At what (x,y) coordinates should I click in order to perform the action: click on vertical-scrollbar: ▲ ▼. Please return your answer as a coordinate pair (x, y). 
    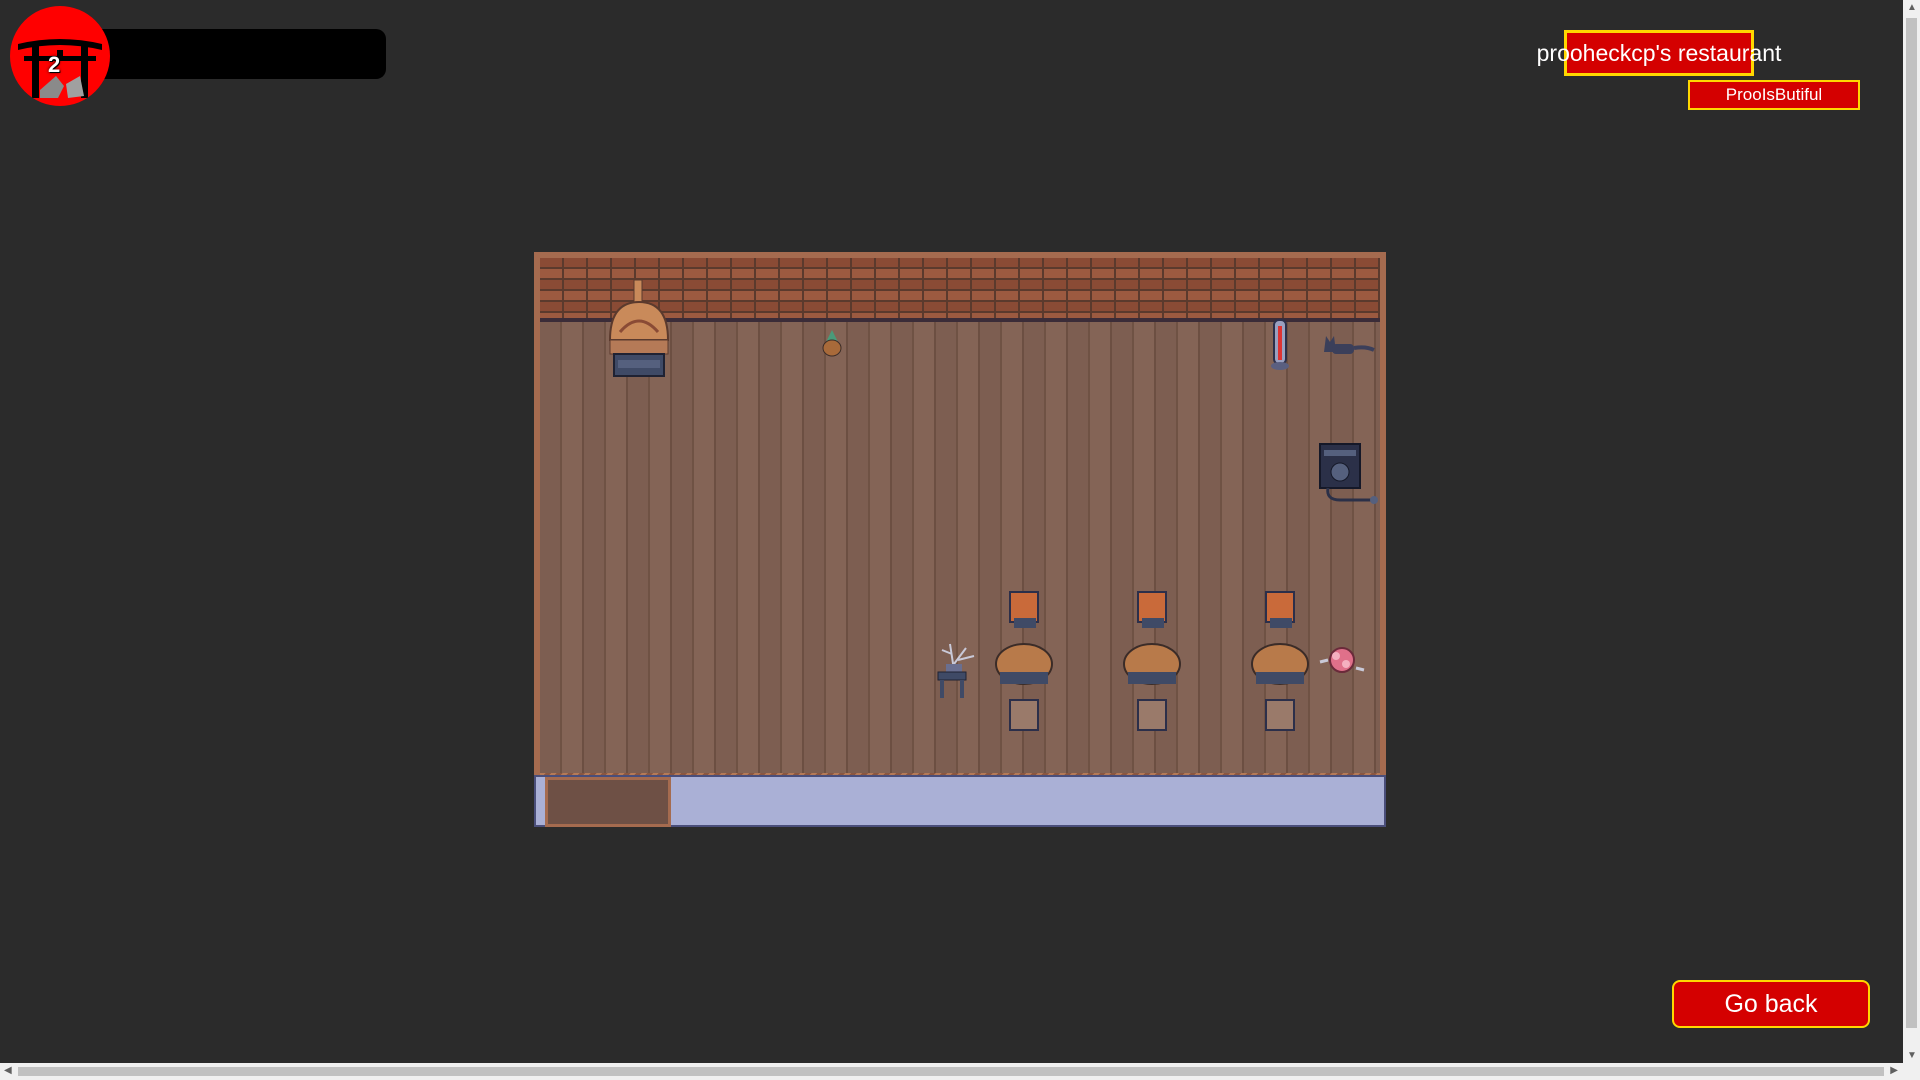
    Looking at the image, I should click on (1911, 531).